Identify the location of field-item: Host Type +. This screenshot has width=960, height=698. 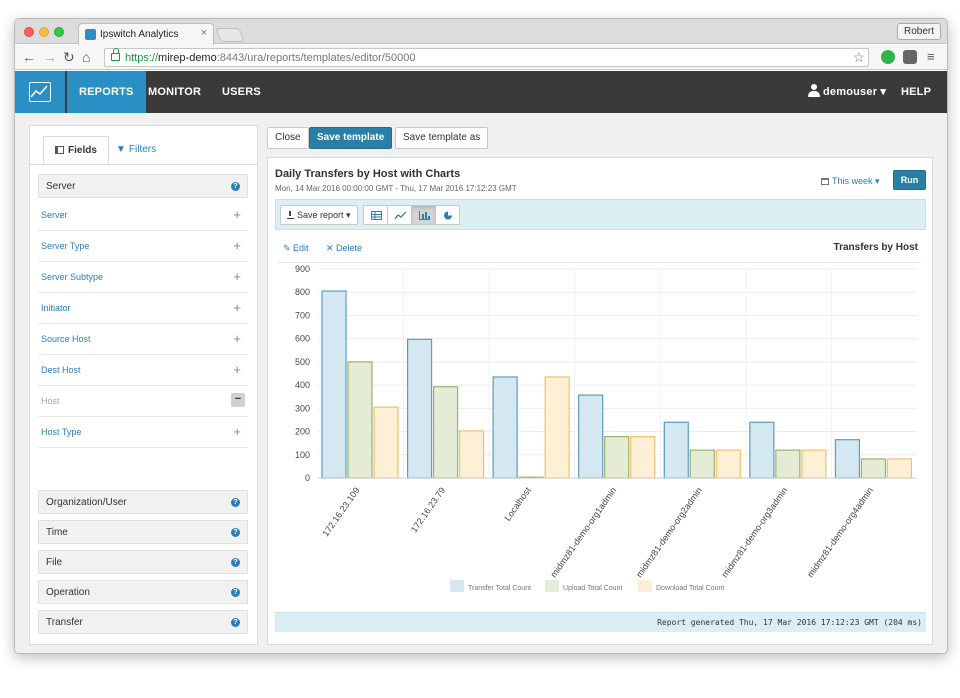
(143, 432).